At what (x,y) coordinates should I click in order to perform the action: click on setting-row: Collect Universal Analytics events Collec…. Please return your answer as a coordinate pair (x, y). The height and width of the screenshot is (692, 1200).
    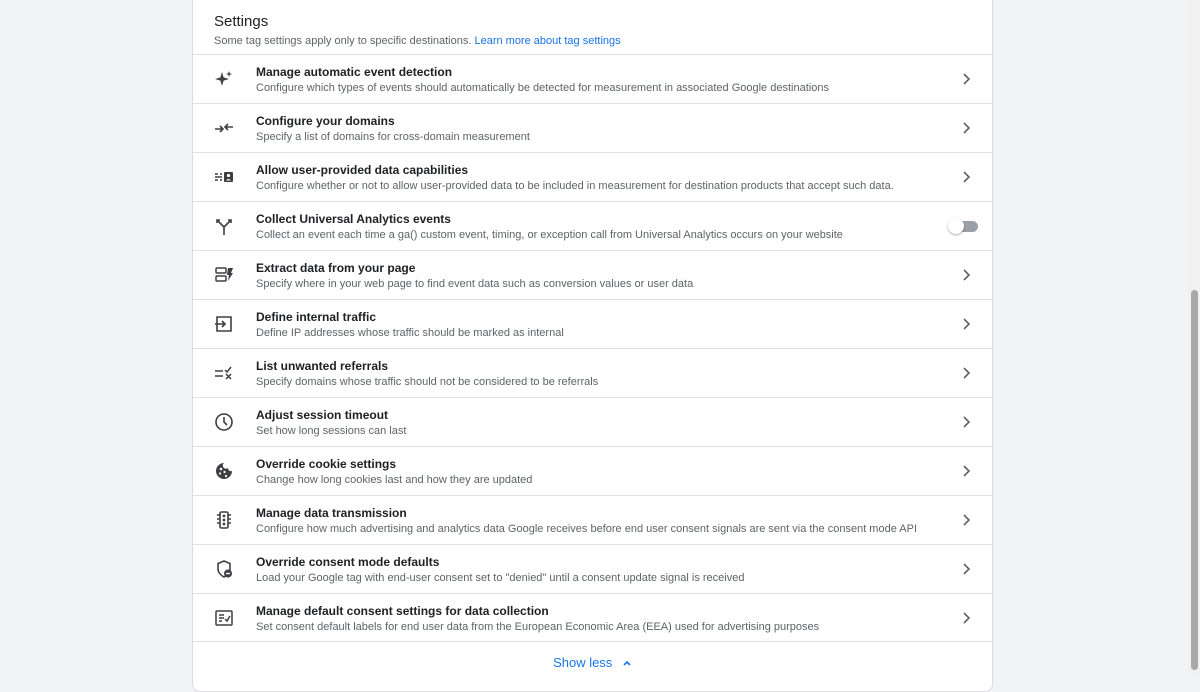
    Looking at the image, I should click on (592, 225).